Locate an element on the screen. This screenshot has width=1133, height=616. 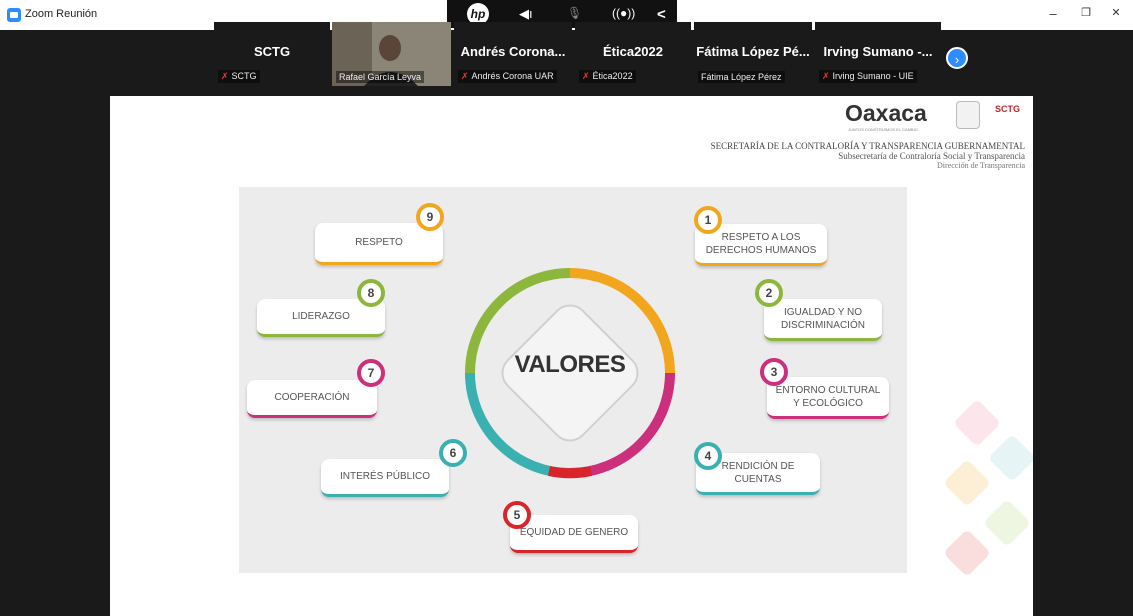
participant-label: ✗ Ética2022 is located at coordinates (607, 76).